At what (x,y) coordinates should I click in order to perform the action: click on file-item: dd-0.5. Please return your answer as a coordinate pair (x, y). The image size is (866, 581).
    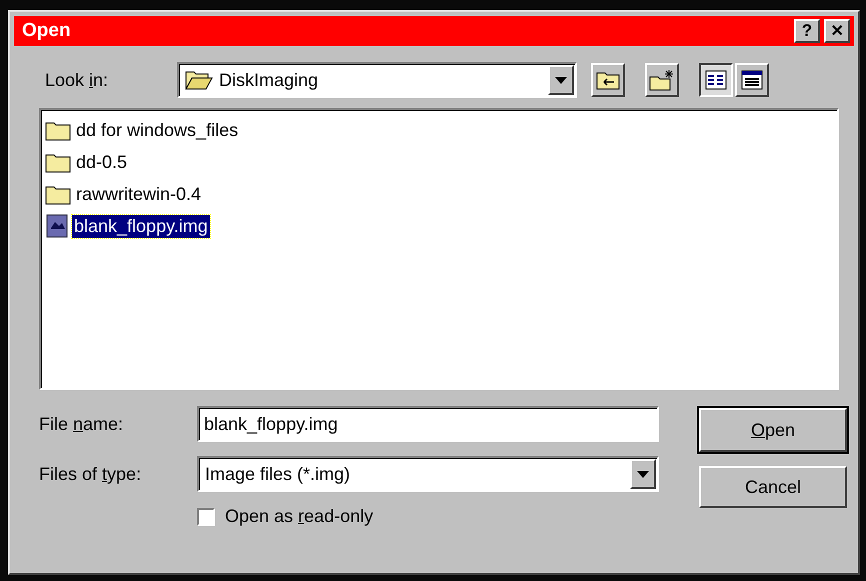
    Looking at the image, I should click on (102, 162).